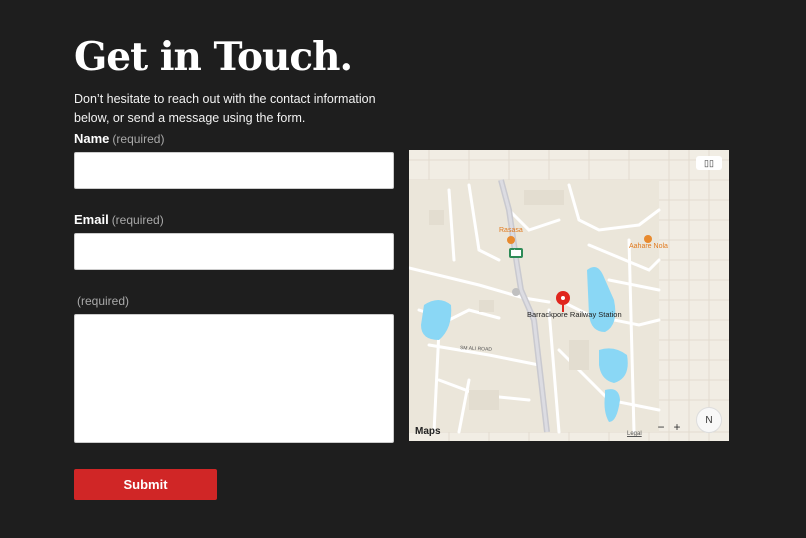 The image size is (806, 538). Describe the element at coordinates (138, 139) in the screenshot. I see `name-required-text: (required)` at that location.